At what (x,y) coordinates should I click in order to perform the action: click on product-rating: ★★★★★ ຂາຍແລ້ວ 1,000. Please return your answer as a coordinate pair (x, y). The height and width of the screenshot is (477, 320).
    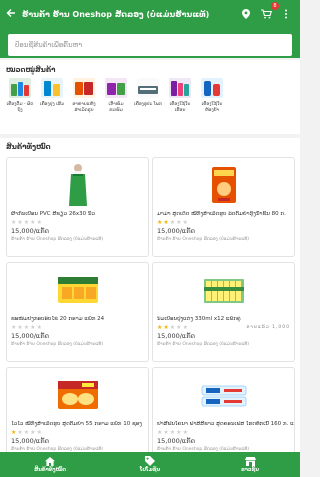
    Looking at the image, I should click on (223, 327).